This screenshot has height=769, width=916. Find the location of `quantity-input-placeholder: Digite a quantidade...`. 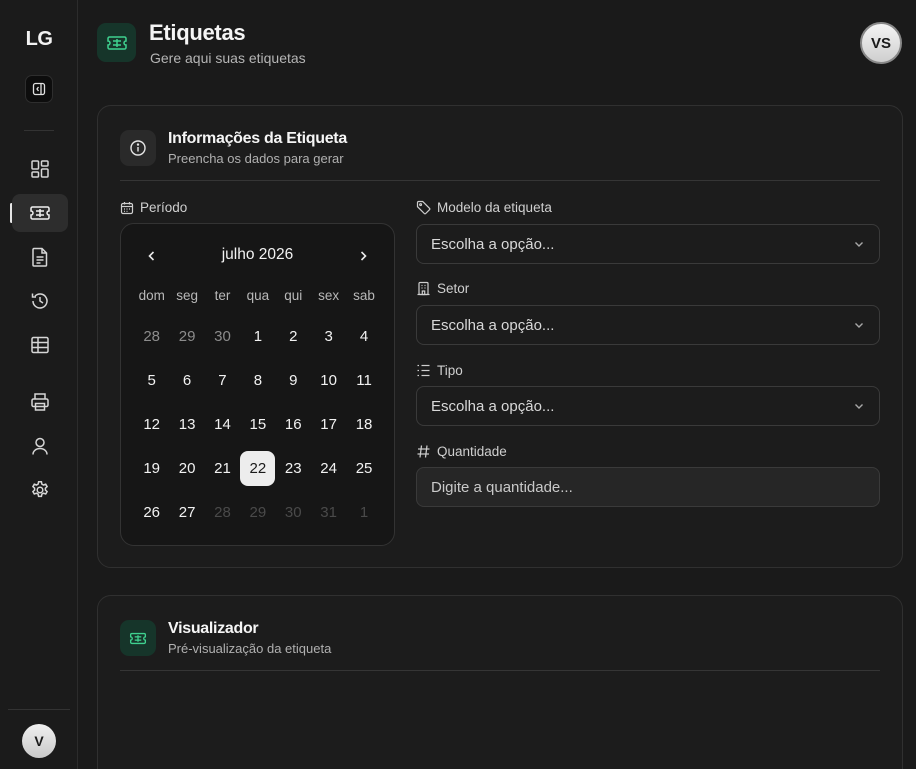

quantity-input-placeholder: Digite a quantidade... is located at coordinates (502, 487).